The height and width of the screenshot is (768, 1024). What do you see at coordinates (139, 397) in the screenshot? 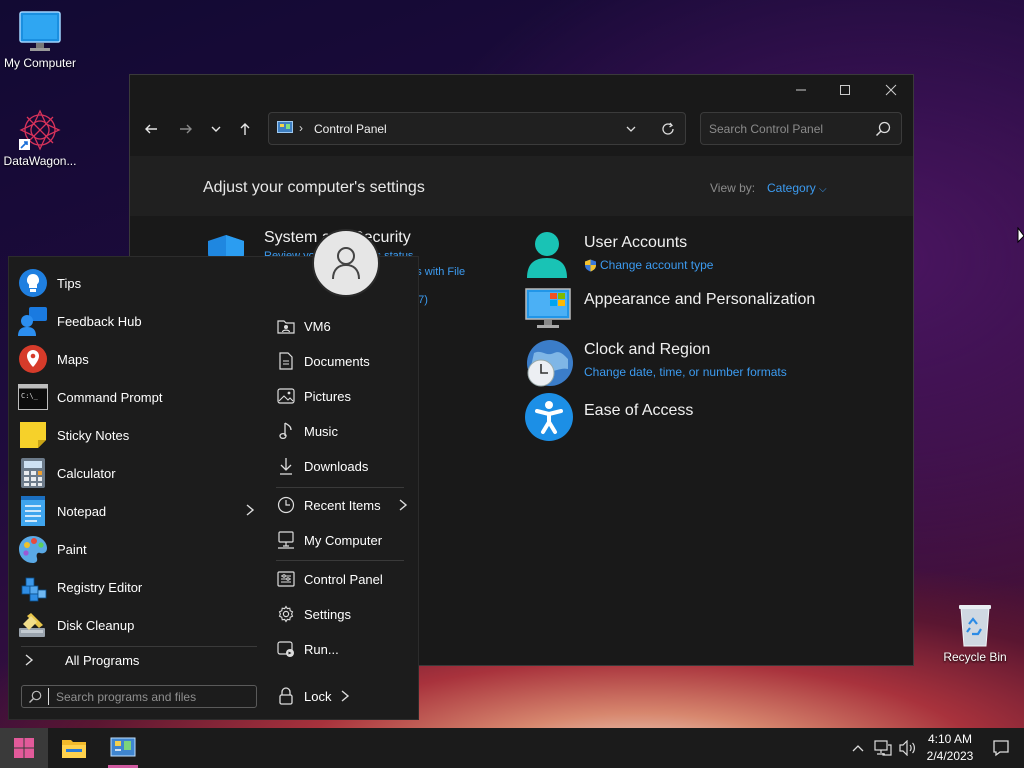
I see `app-command-prompt: C:\_ Command Prompt` at bounding box center [139, 397].